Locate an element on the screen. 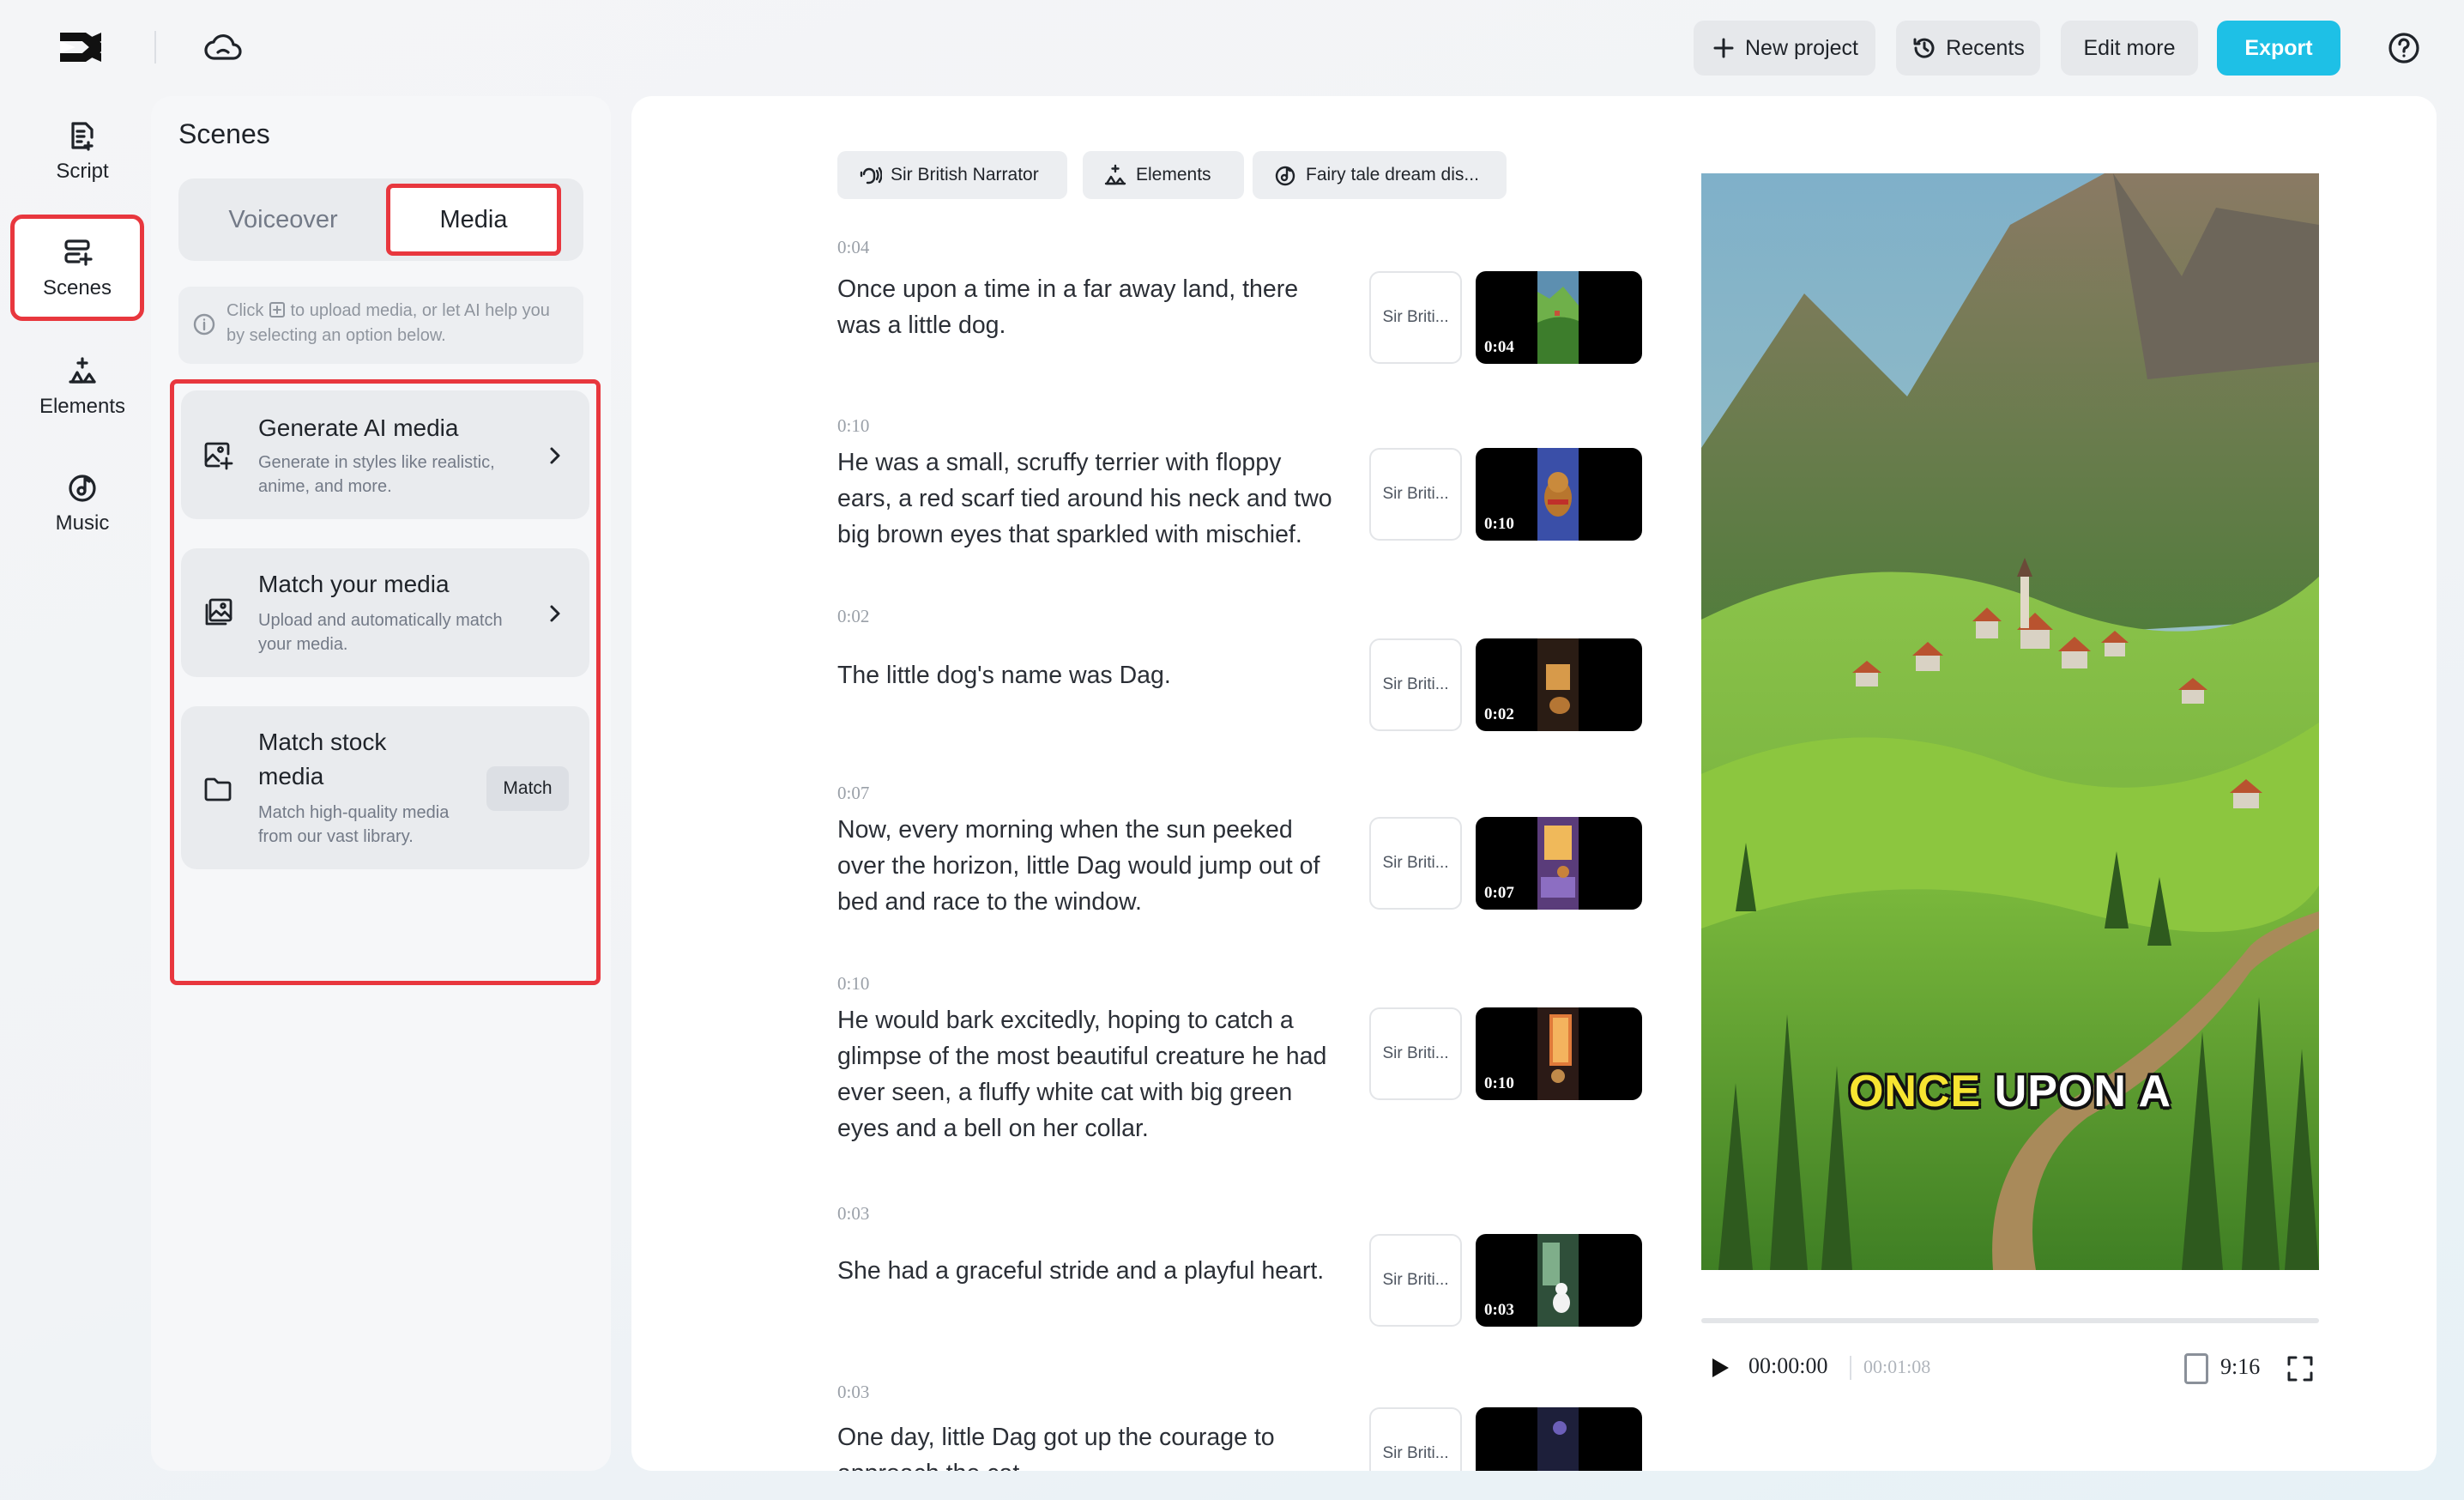 Image resolution: width=2464 pixels, height=1500 pixels. aspect-ratio-icon is located at coordinates (2196, 1368).